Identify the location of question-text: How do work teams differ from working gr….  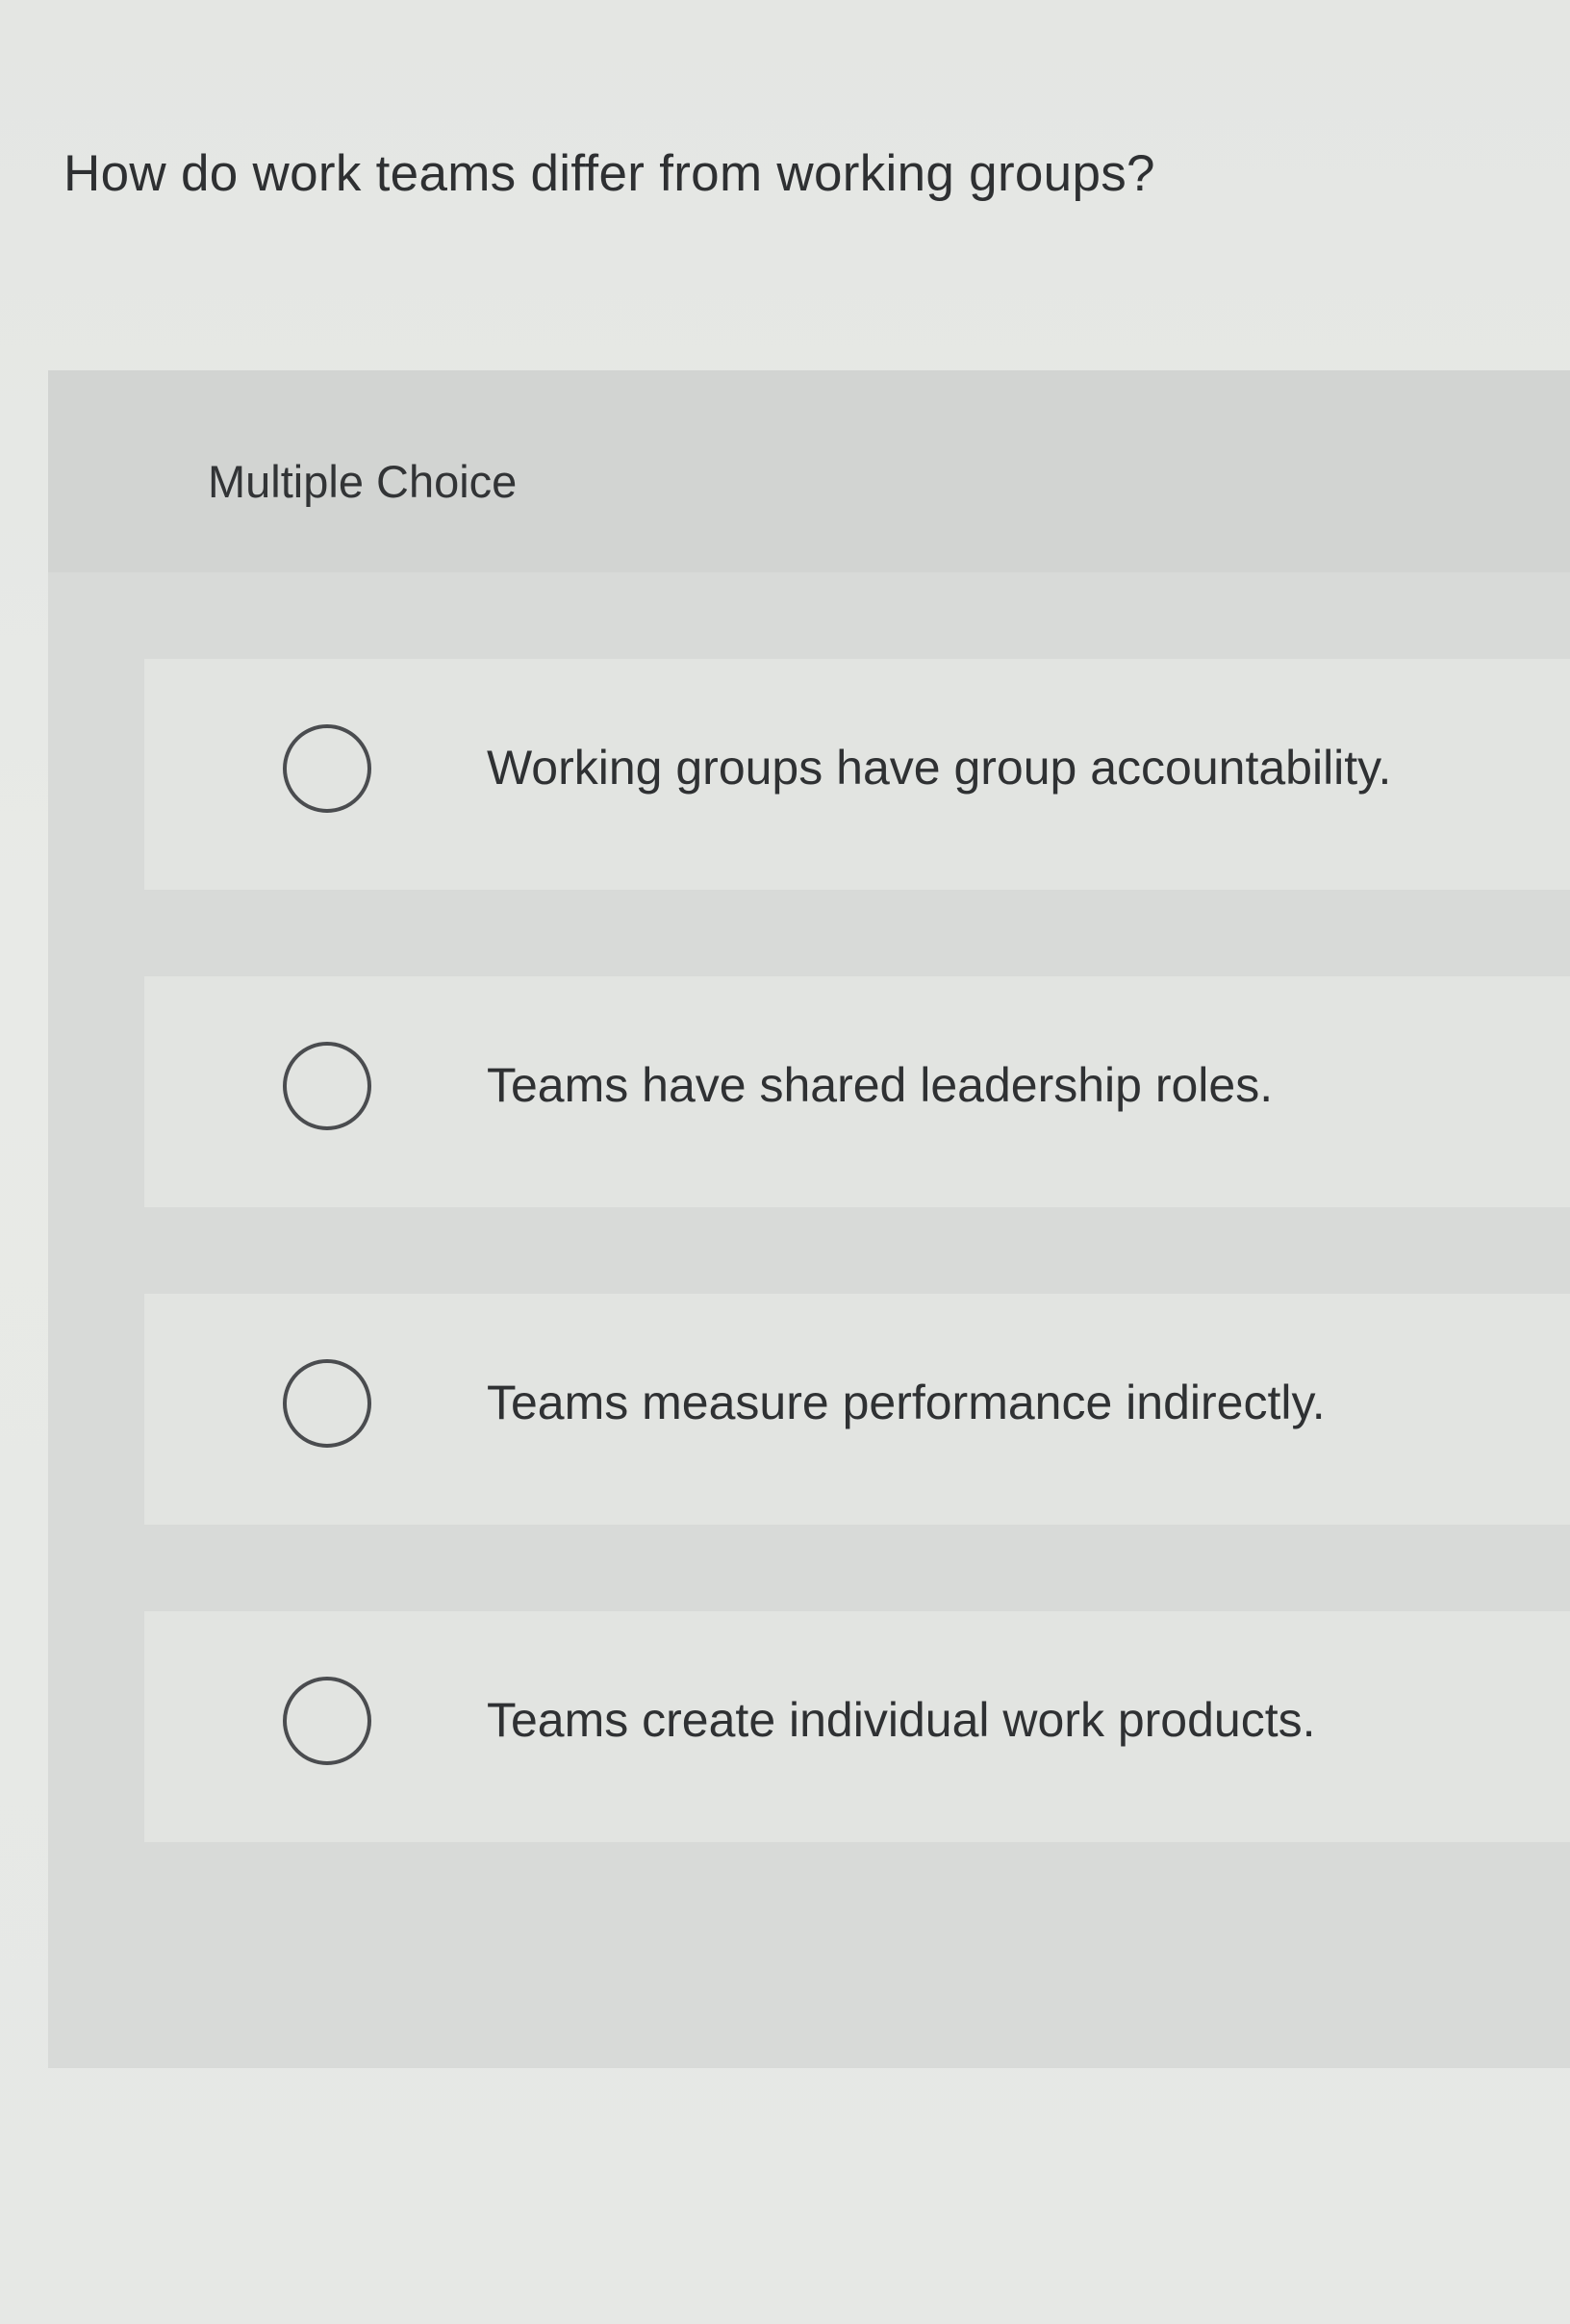
(609, 173).